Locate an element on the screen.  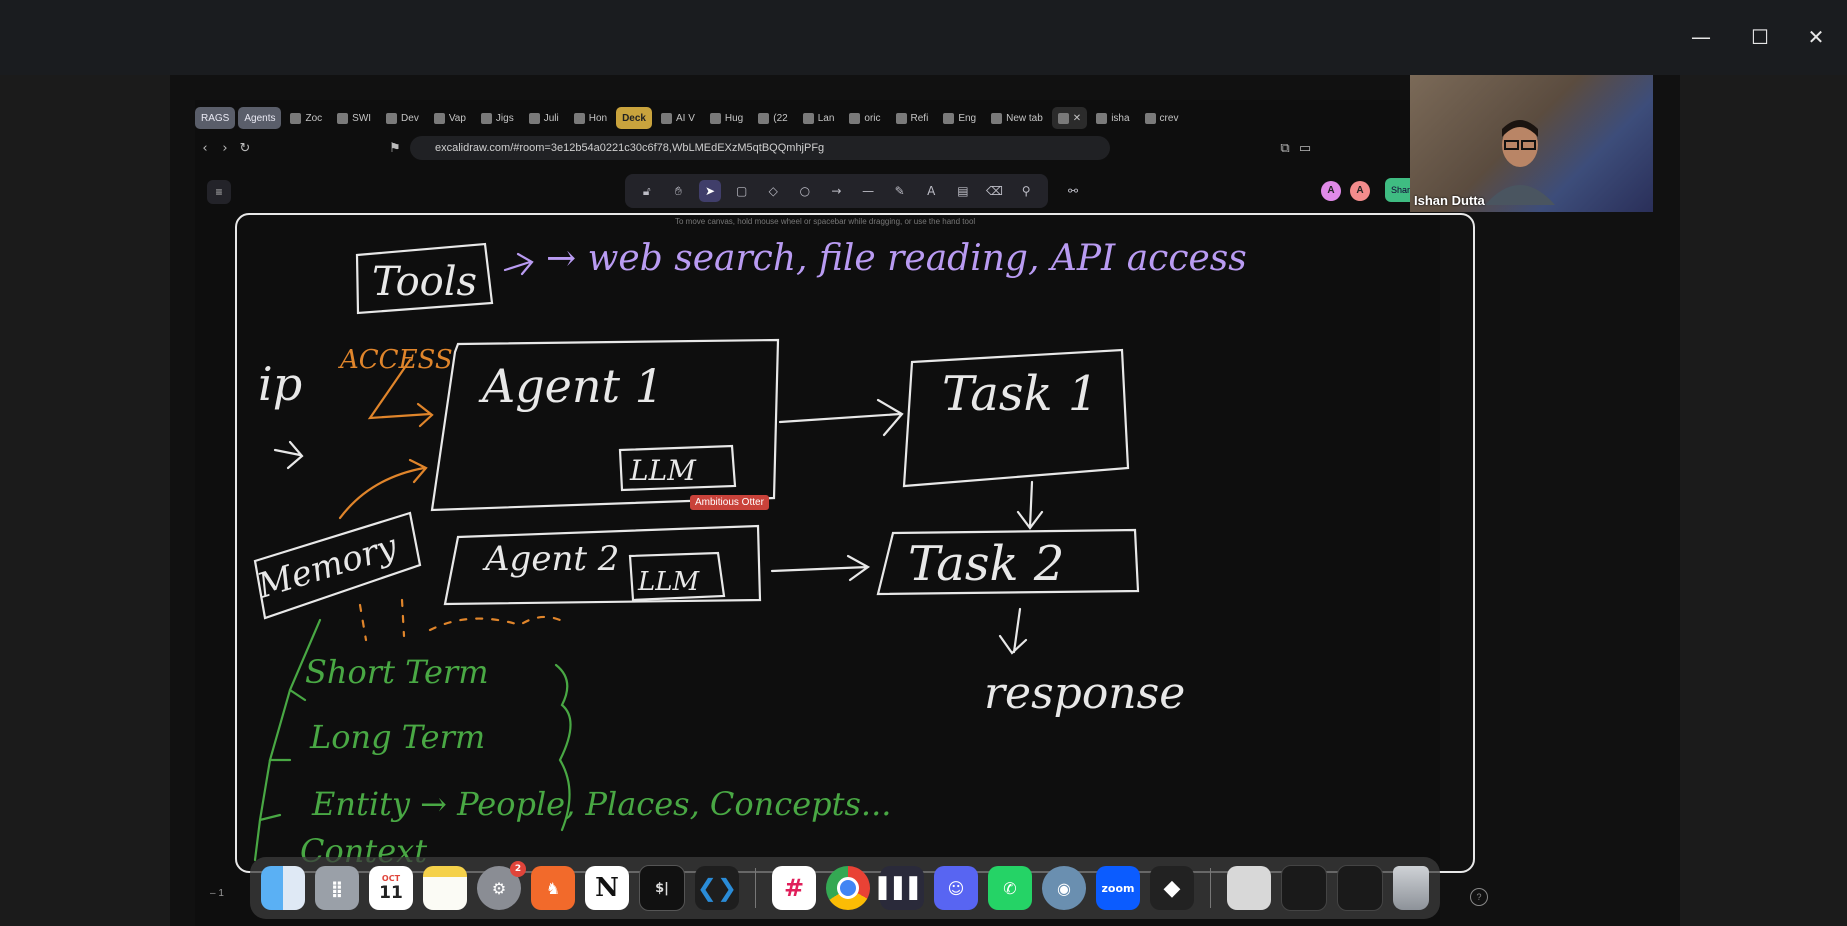
browser-tab: Agents is located at coordinates (260, 118).